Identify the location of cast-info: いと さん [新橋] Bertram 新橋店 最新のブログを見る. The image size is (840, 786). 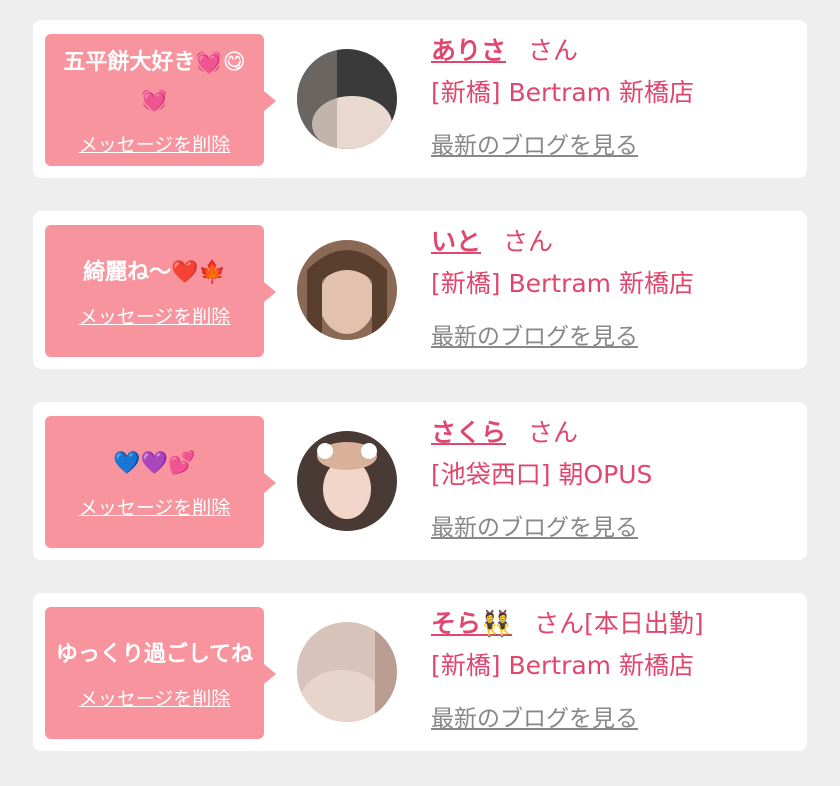
(614, 287).